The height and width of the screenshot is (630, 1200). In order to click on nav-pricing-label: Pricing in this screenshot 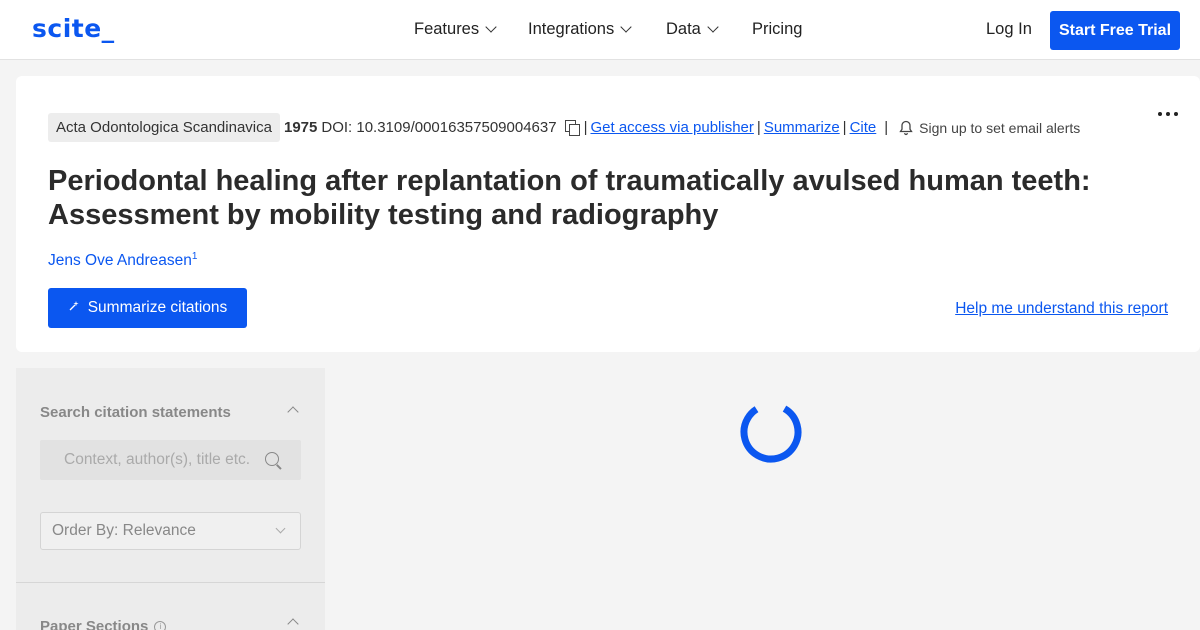, I will do `click(777, 29)`.